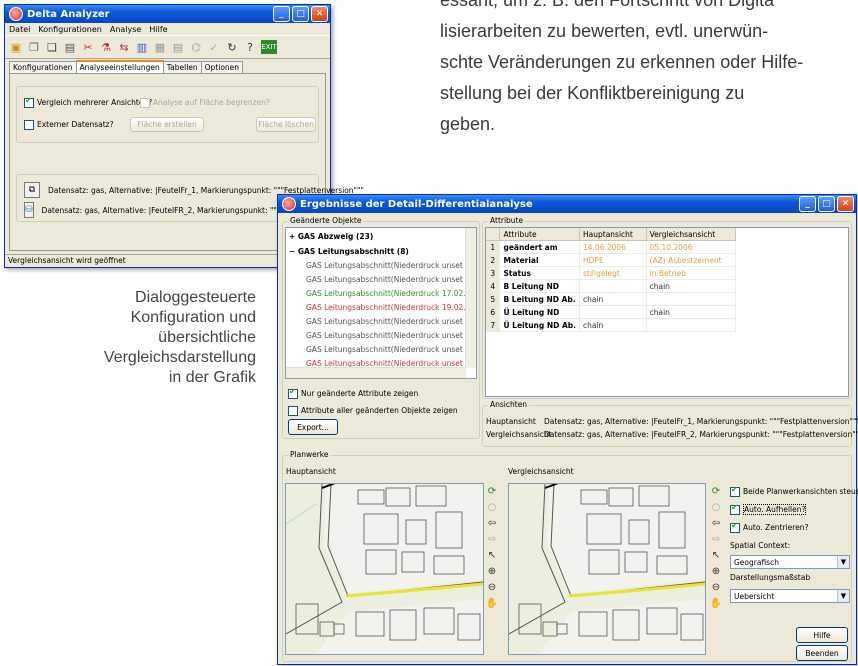 The height and width of the screenshot is (666, 858). What do you see at coordinates (384, 569) in the screenshot?
I see `main-map-view` at bounding box center [384, 569].